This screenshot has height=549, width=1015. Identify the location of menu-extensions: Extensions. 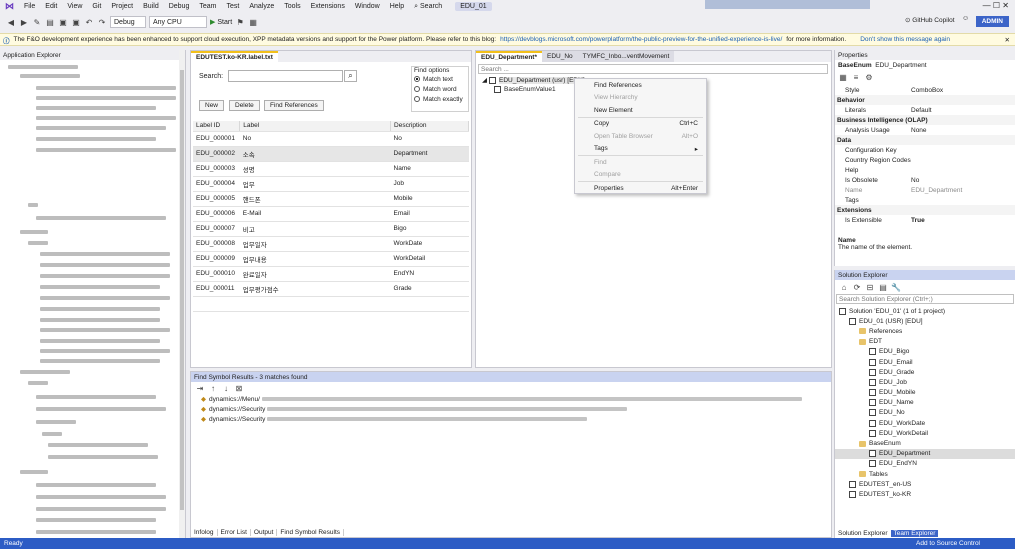
(328, 6).